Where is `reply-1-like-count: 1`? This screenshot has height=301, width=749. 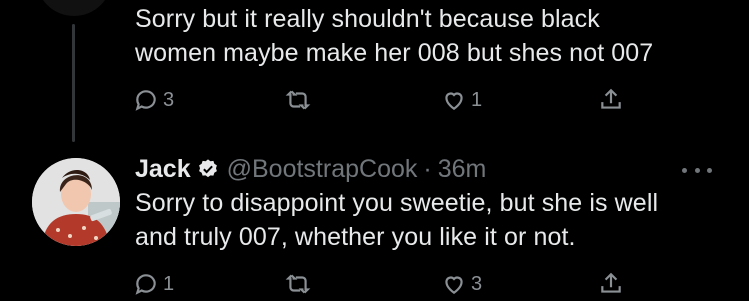 reply-1-like-count: 1 is located at coordinates (477, 99).